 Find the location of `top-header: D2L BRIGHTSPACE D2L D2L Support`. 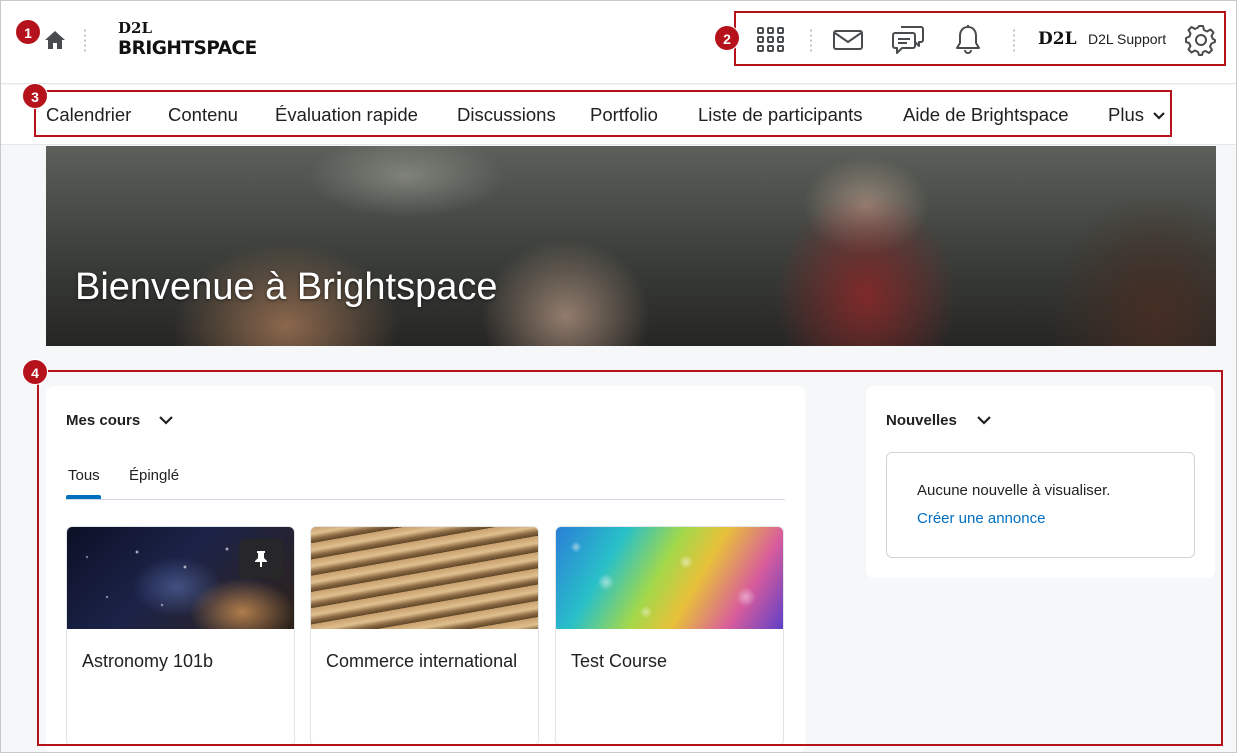

top-header: D2L BRIGHTSPACE D2L D2L Support is located at coordinates (618, 42).